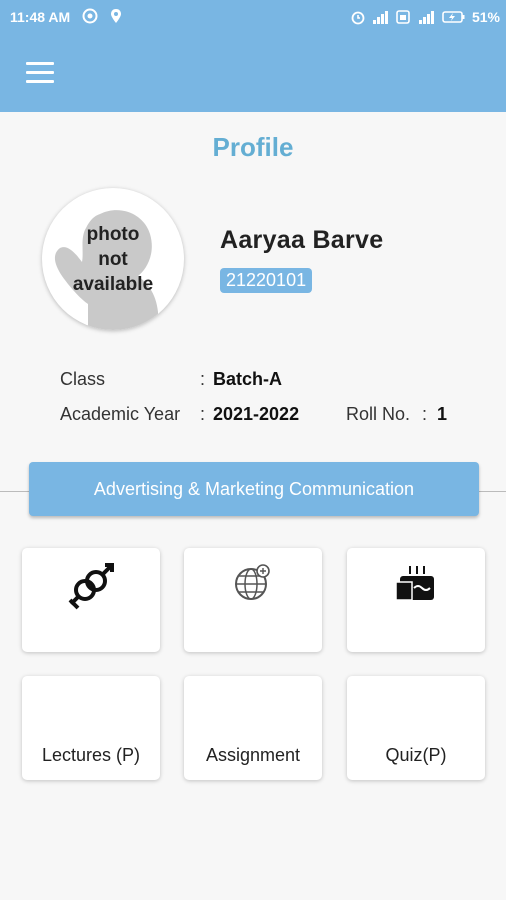 The height and width of the screenshot is (900, 506). Describe the element at coordinates (90, 16) in the screenshot. I see `target-icon` at that location.